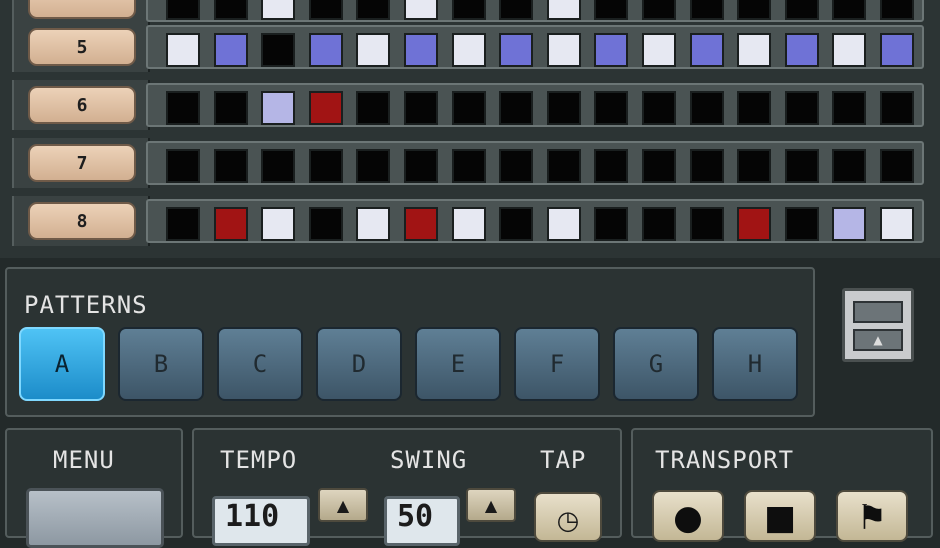  I want to click on play-button: ⚑, so click(872, 516).